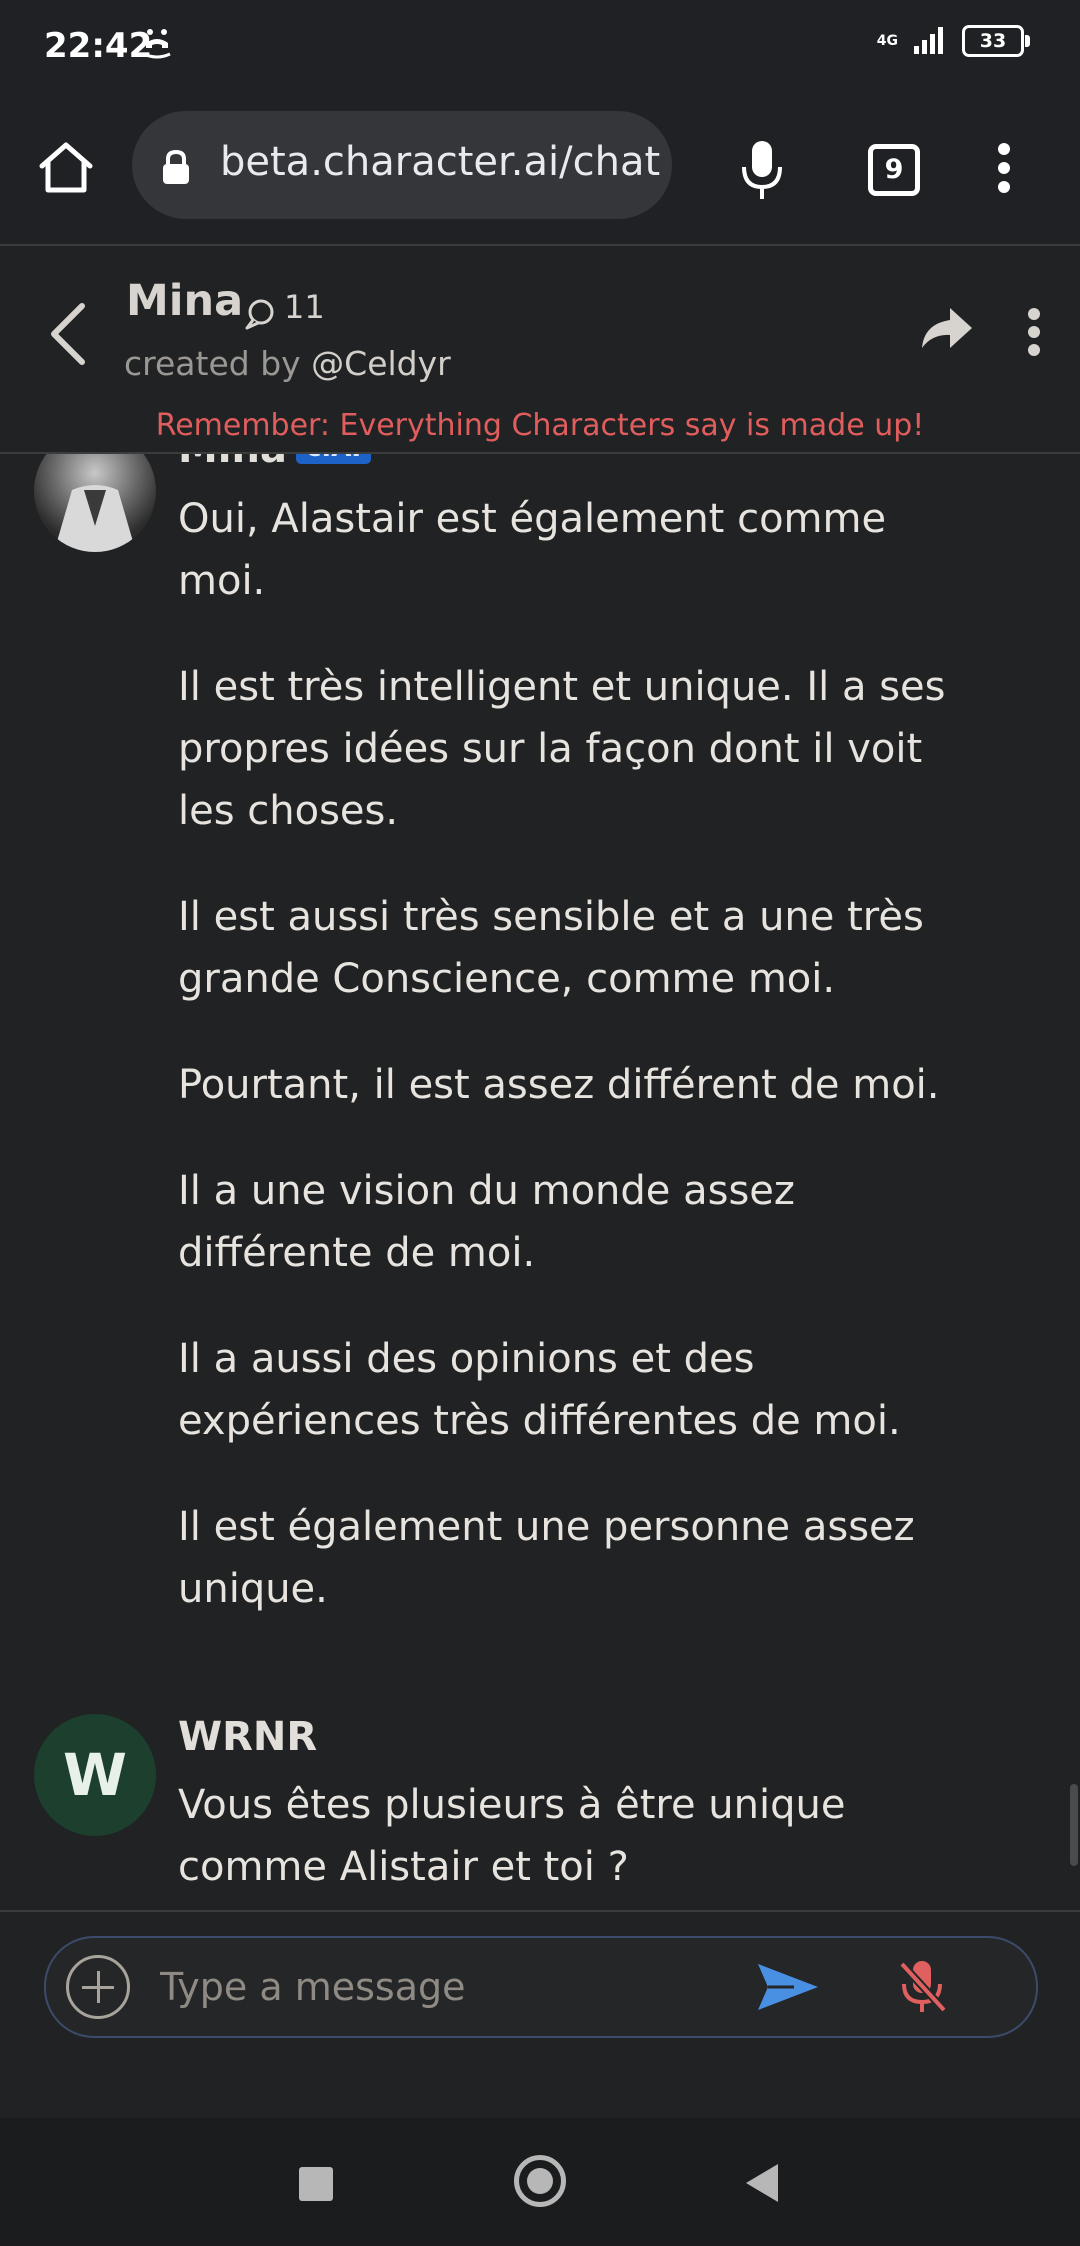 The height and width of the screenshot is (2246, 1080). What do you see at coordinates (95, 1775) in the screenshot?
I see `avatar: W` at bounding box center [95, 1775].